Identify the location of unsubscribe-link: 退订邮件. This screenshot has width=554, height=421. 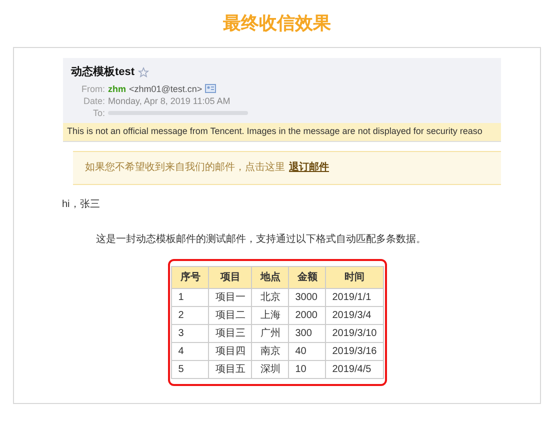
(309, 167).